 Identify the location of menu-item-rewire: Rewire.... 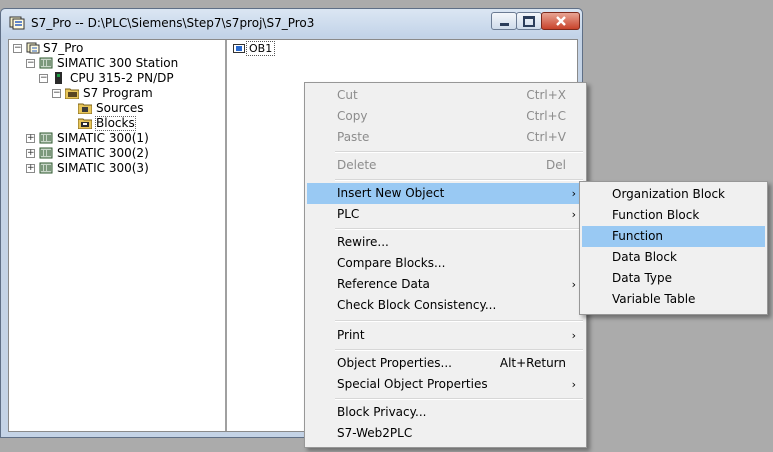
(445, 242).